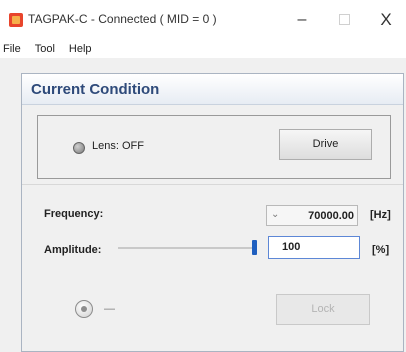 This screenshot has width=406, height=352. I want to click on amplitude-unit: [%], so click(381, 250).